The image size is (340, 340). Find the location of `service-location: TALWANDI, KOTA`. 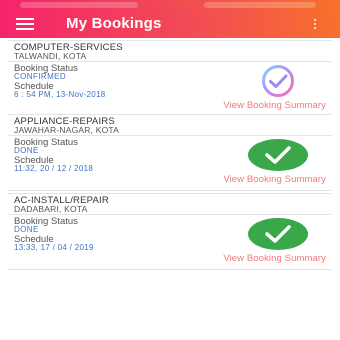

service-location: TALWANDI, KOTA is located at coordinates (50, 56).